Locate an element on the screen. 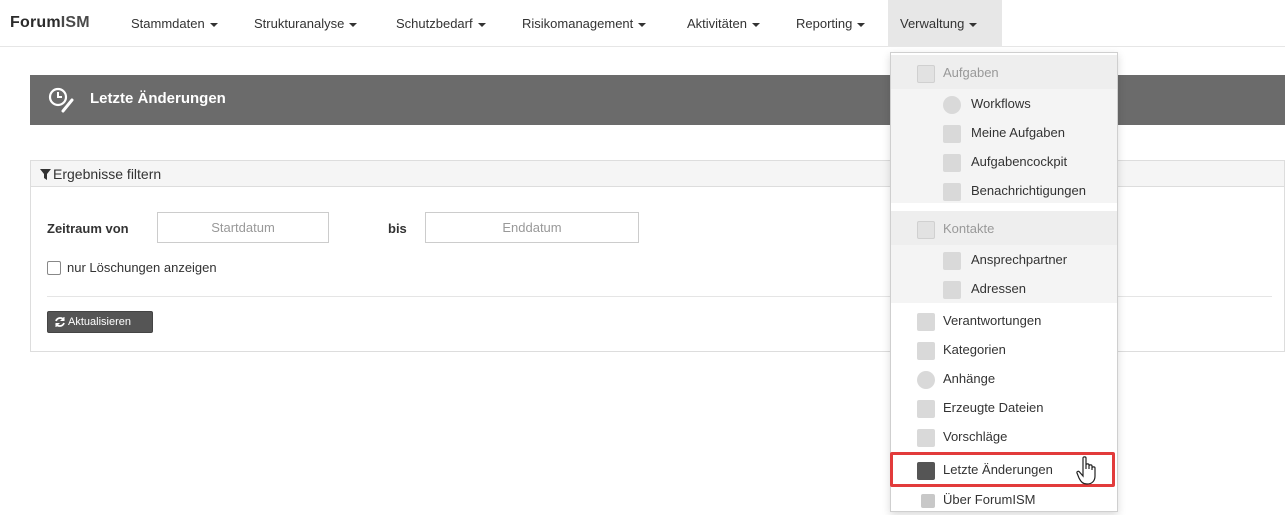 The width and height of the screenshot is (1285, 515). menu-item-workflows: Workflows is located at coordinates (1004, 104).